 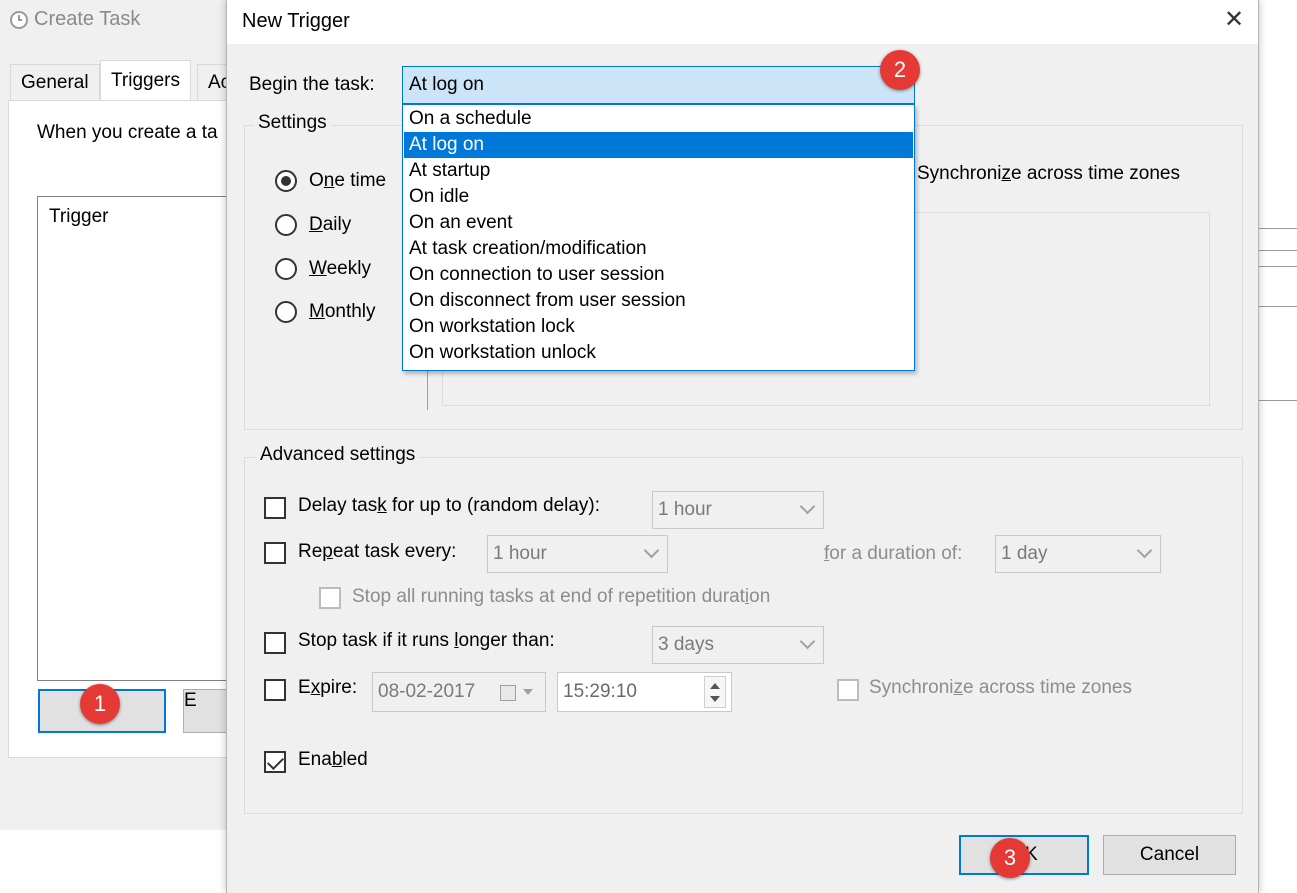 What do you see at coordinates (658, 171) in the screenshot?
I see `option-at-startup: At startup` at bounding box center [658, 171].